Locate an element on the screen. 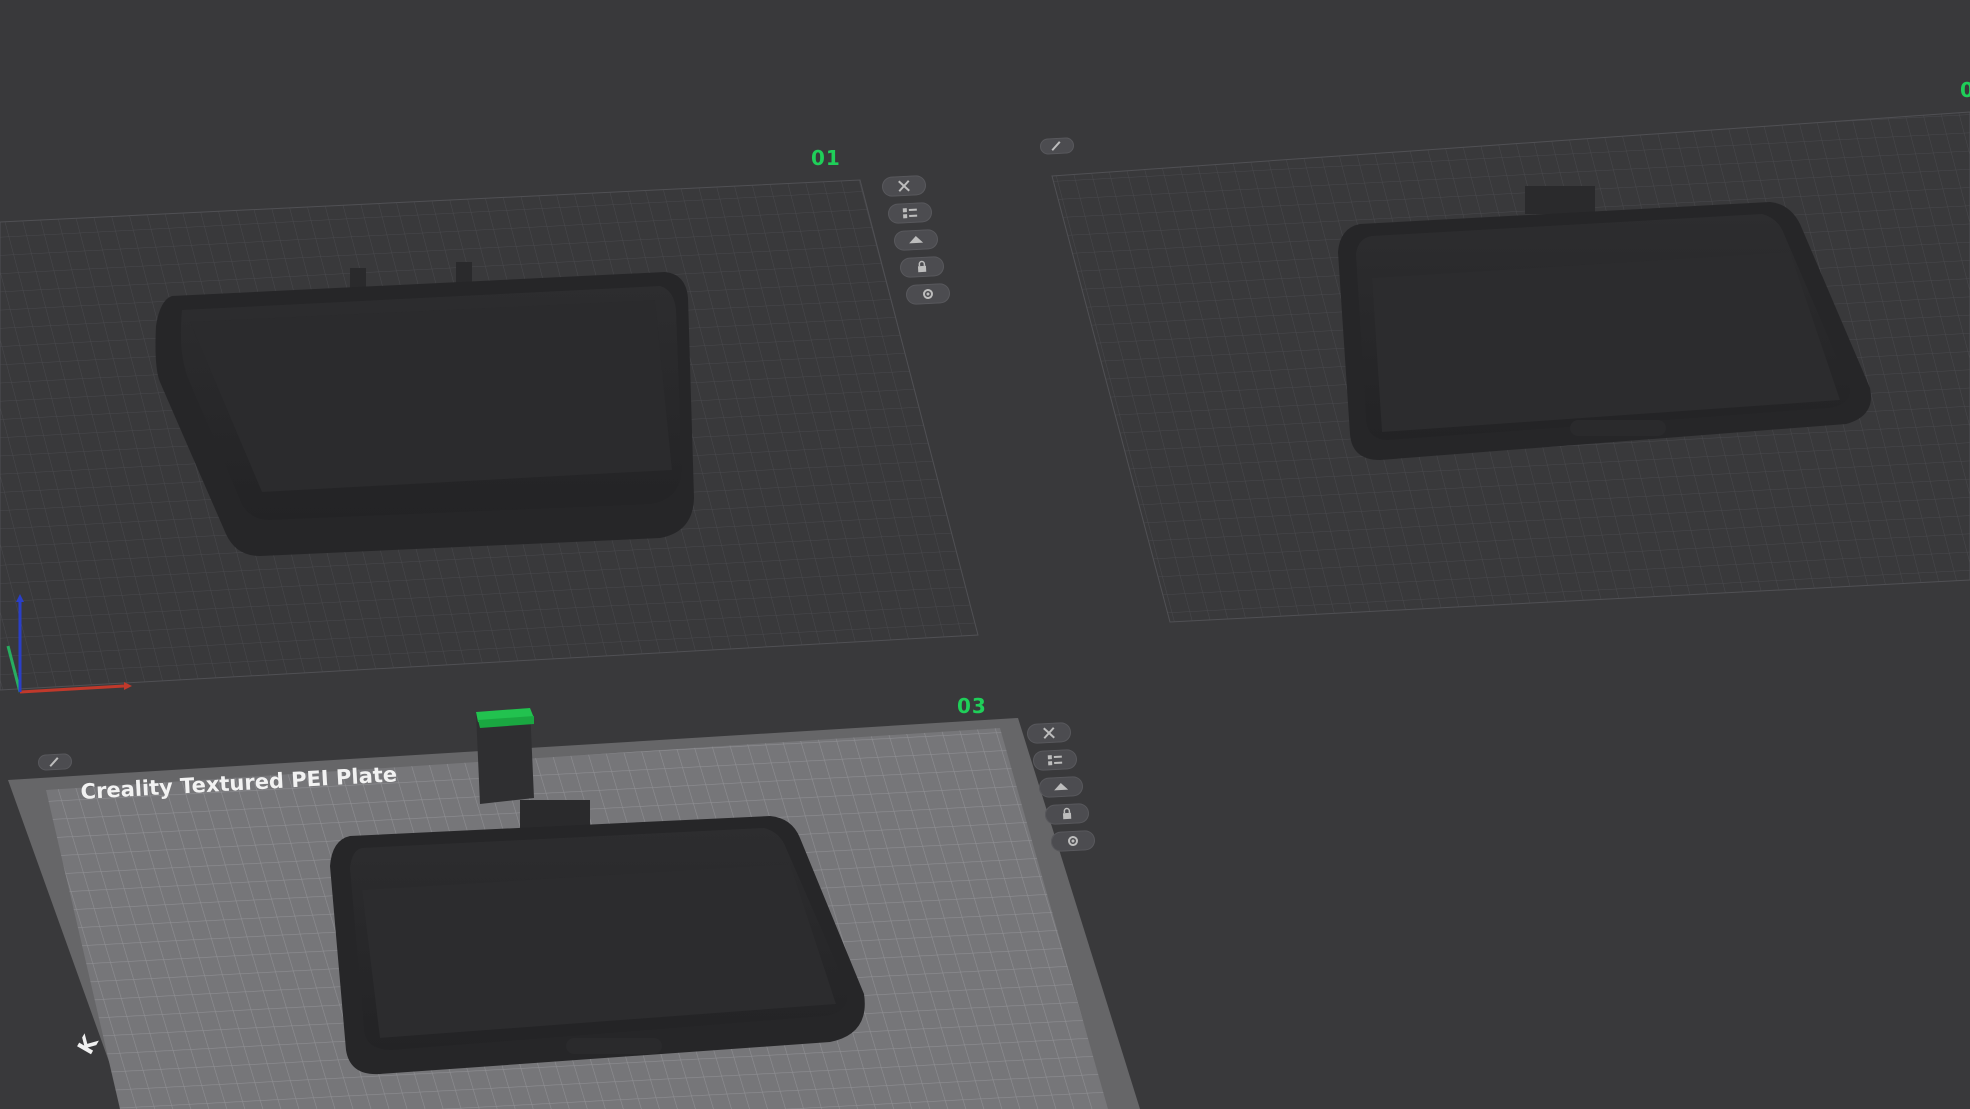  plate-number-03: 03 is located at coordinates (972, 706).